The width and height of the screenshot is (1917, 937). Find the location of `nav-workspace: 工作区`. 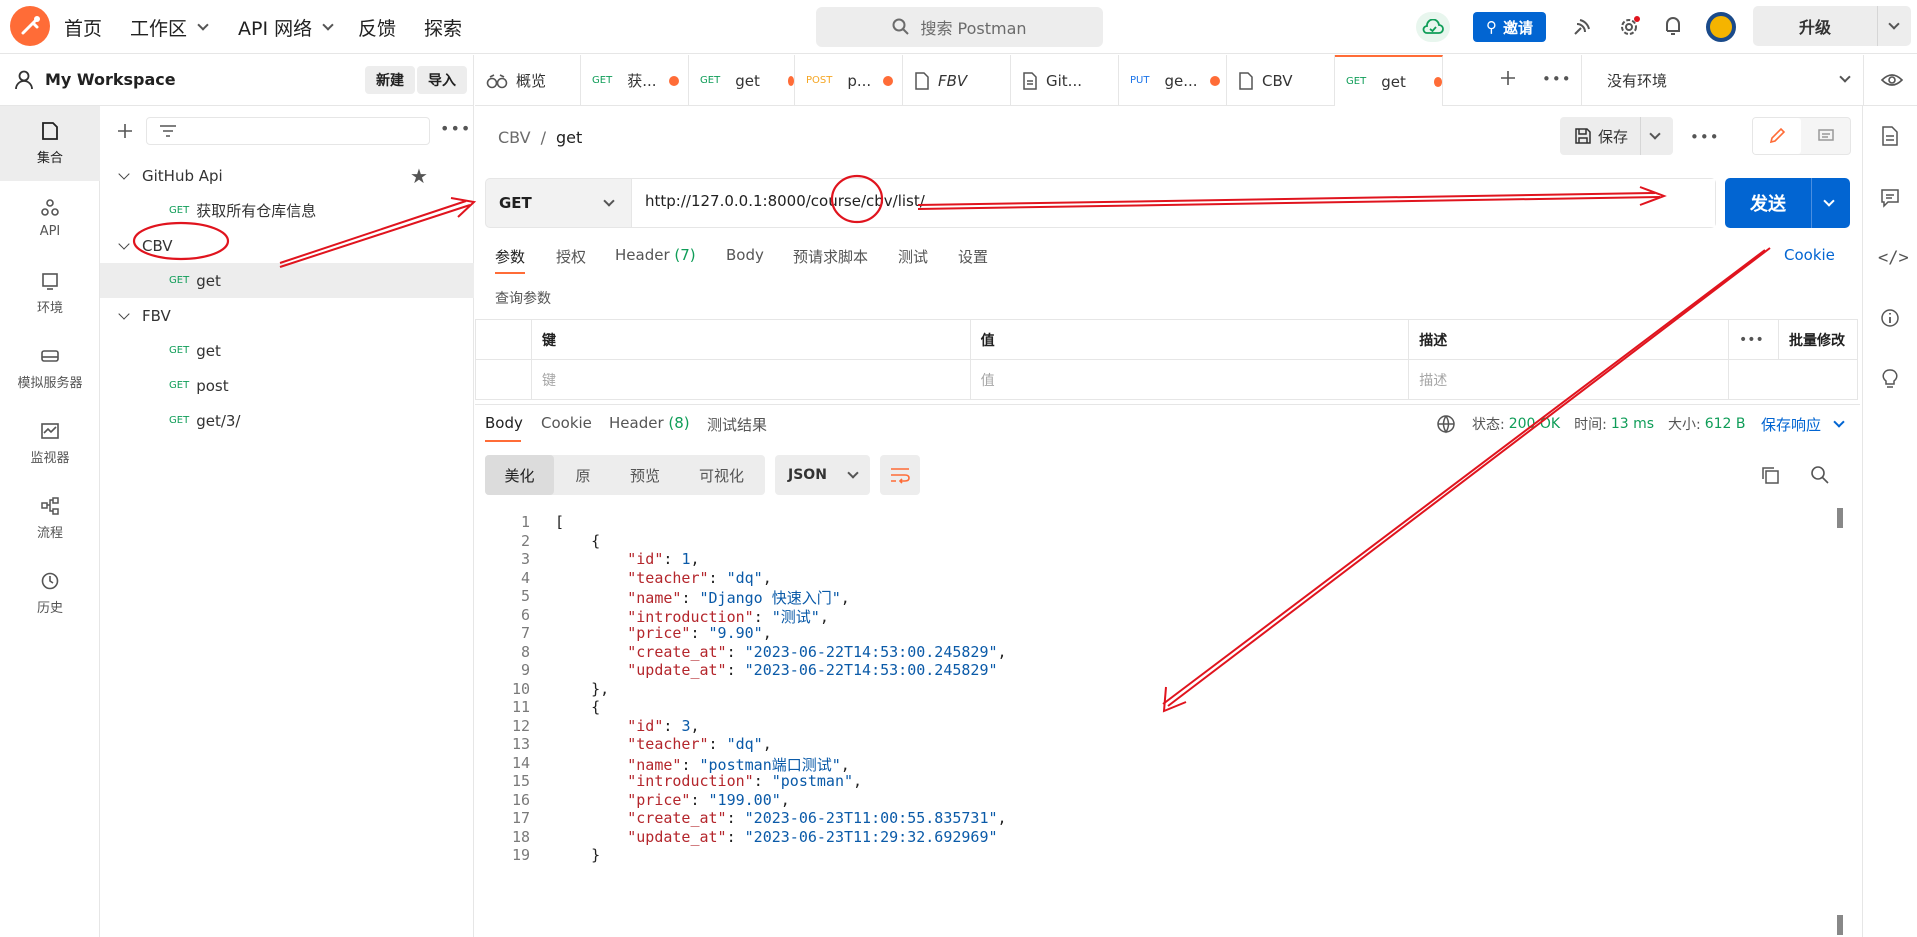

nav-workspace: 工作区 is located at coordinates (169, 27).